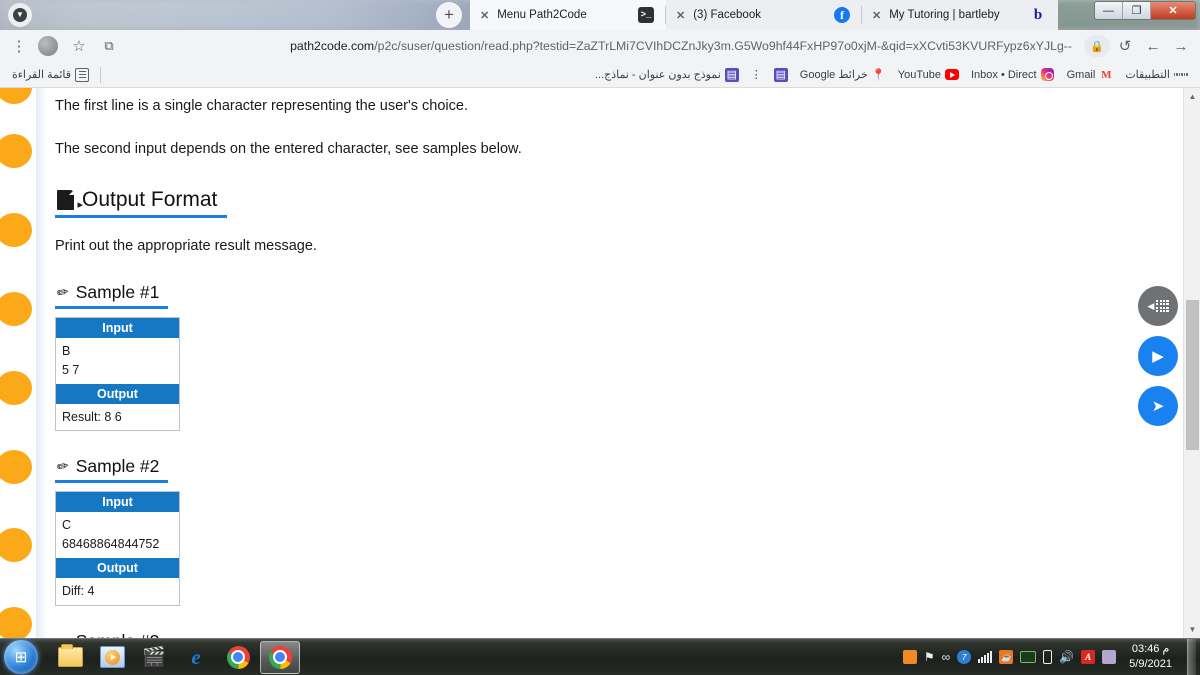 This screenshot has height=675, width=1200. I want to click on floating-action-buttons: ◀ ▶ ➤, so click(1158, 361).